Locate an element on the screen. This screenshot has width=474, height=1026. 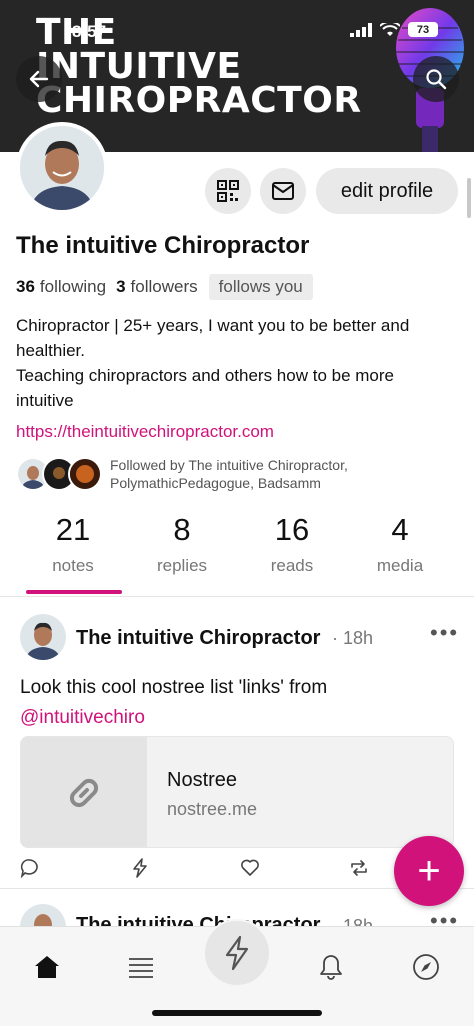
profile-avatar is located at coordinates (62, 168).